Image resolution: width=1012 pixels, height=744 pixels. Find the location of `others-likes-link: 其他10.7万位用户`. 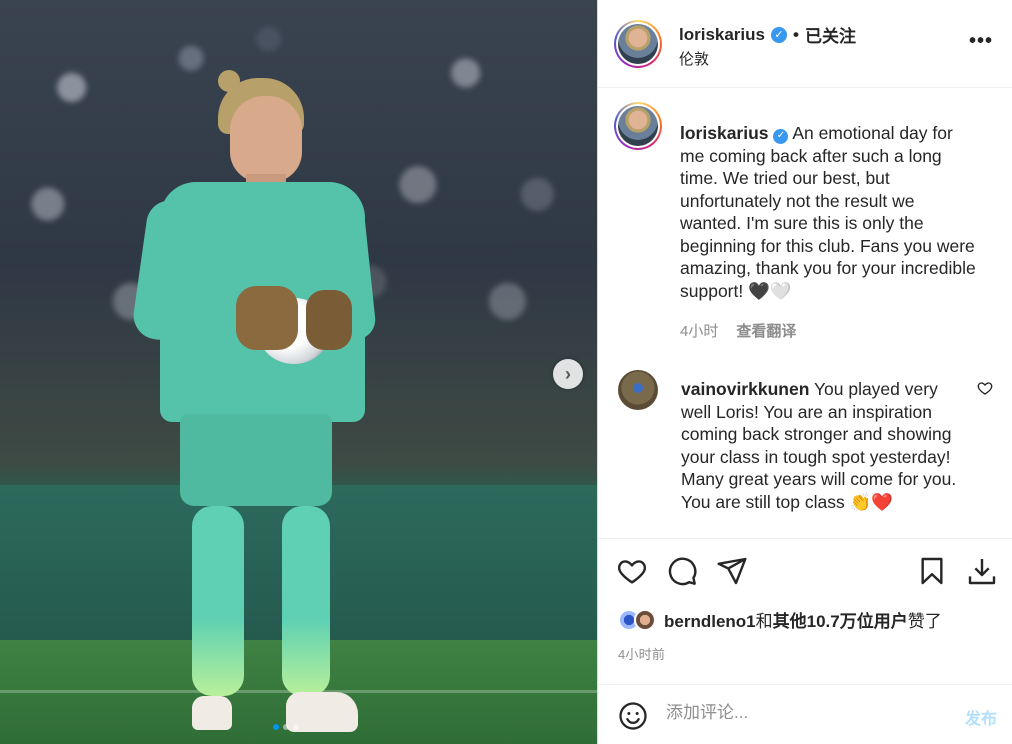

others-likes-link: 其他10.7万位用户 is located at coordinates (840, 621).